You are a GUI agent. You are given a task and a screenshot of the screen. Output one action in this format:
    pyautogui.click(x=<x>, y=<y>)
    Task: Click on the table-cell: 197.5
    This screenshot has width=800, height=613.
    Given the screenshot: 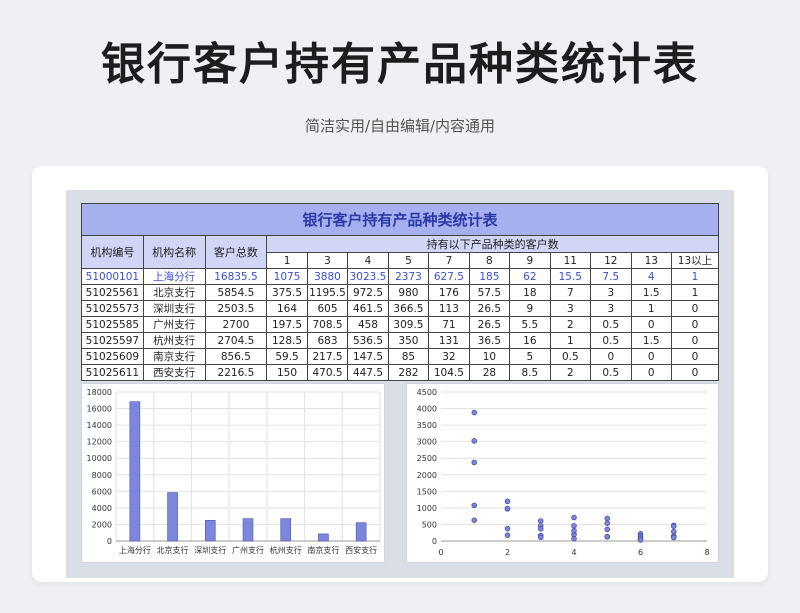 What is the action you would take?
    pyautogui.click(x=287, y=324)
    